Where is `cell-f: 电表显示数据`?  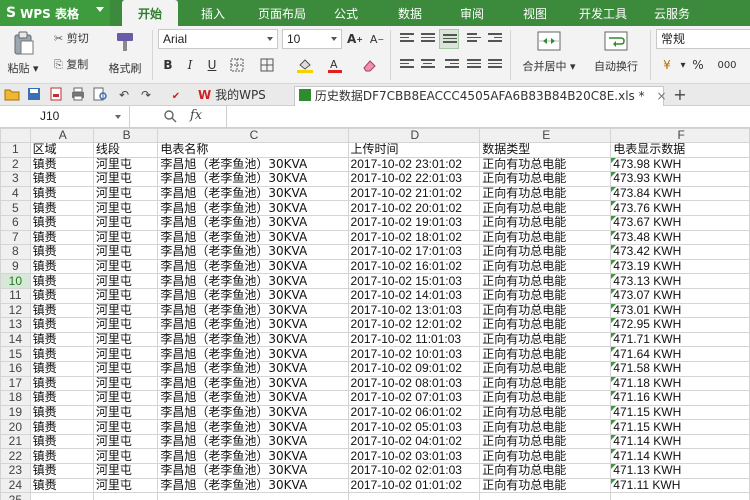 cell-f: 电表显示数据 is located at coordinates (680, 150).